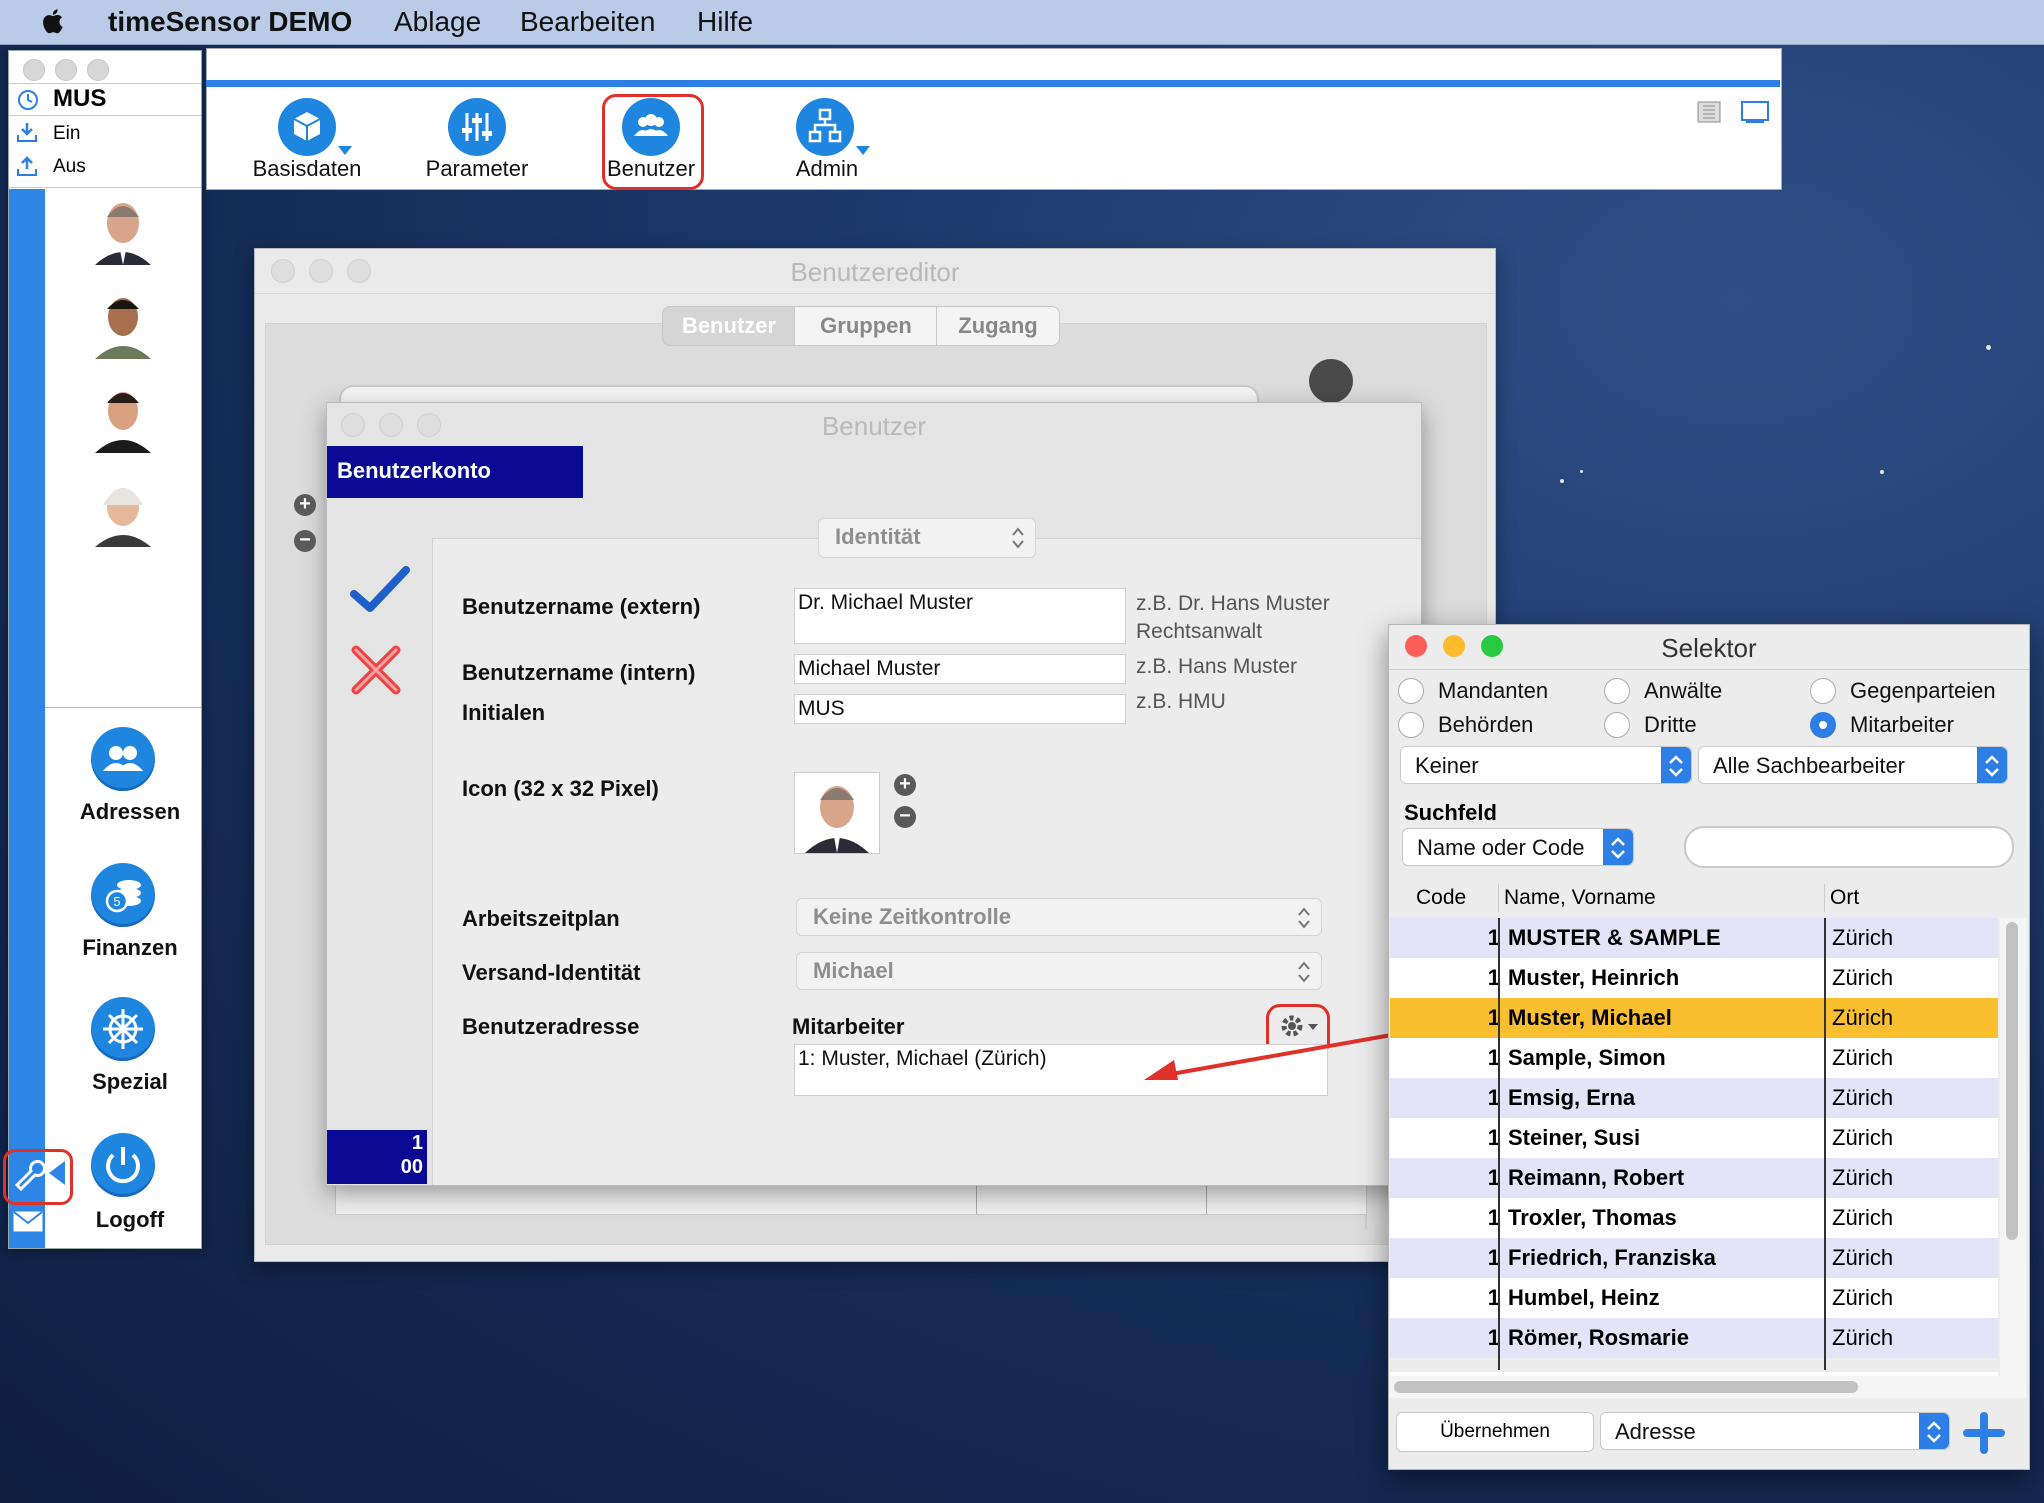 The height and width of the screenshot is (1503, 2044). I want to click on target-select-value: Adresse, so click(1655, 1431).